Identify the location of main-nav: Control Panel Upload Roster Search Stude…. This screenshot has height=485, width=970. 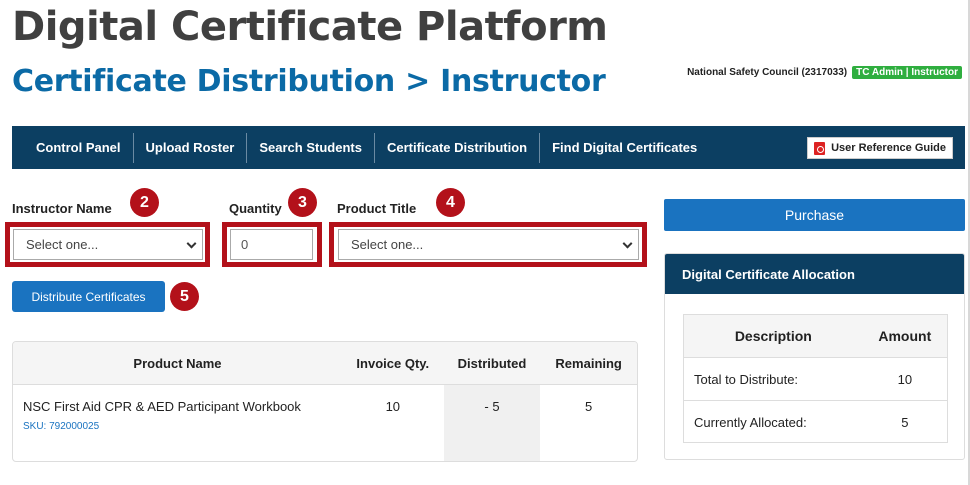
(488, 147).